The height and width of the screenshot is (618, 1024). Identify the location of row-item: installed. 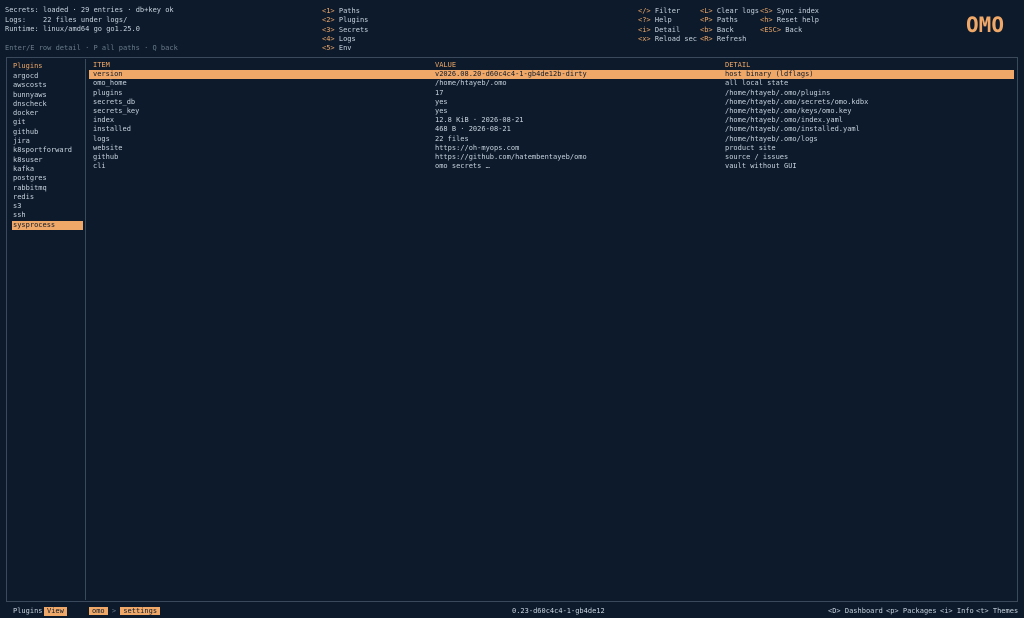
(112, 129).